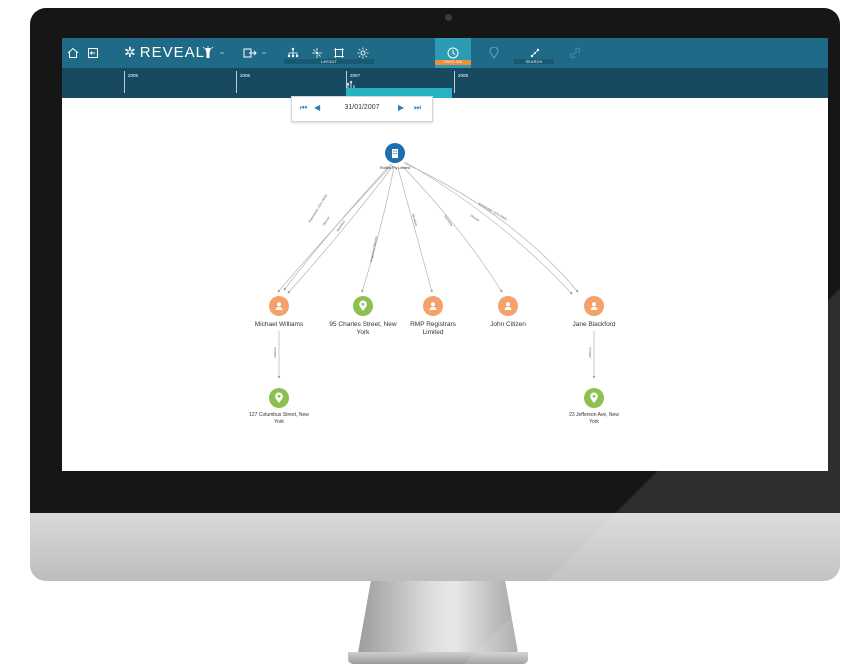 The height and width of the screenshot is (670, 853). Describe the element at coordinates (493, 211) in the screenshot. I see `edge-label: Shareholder (10% ORD)` at that location.